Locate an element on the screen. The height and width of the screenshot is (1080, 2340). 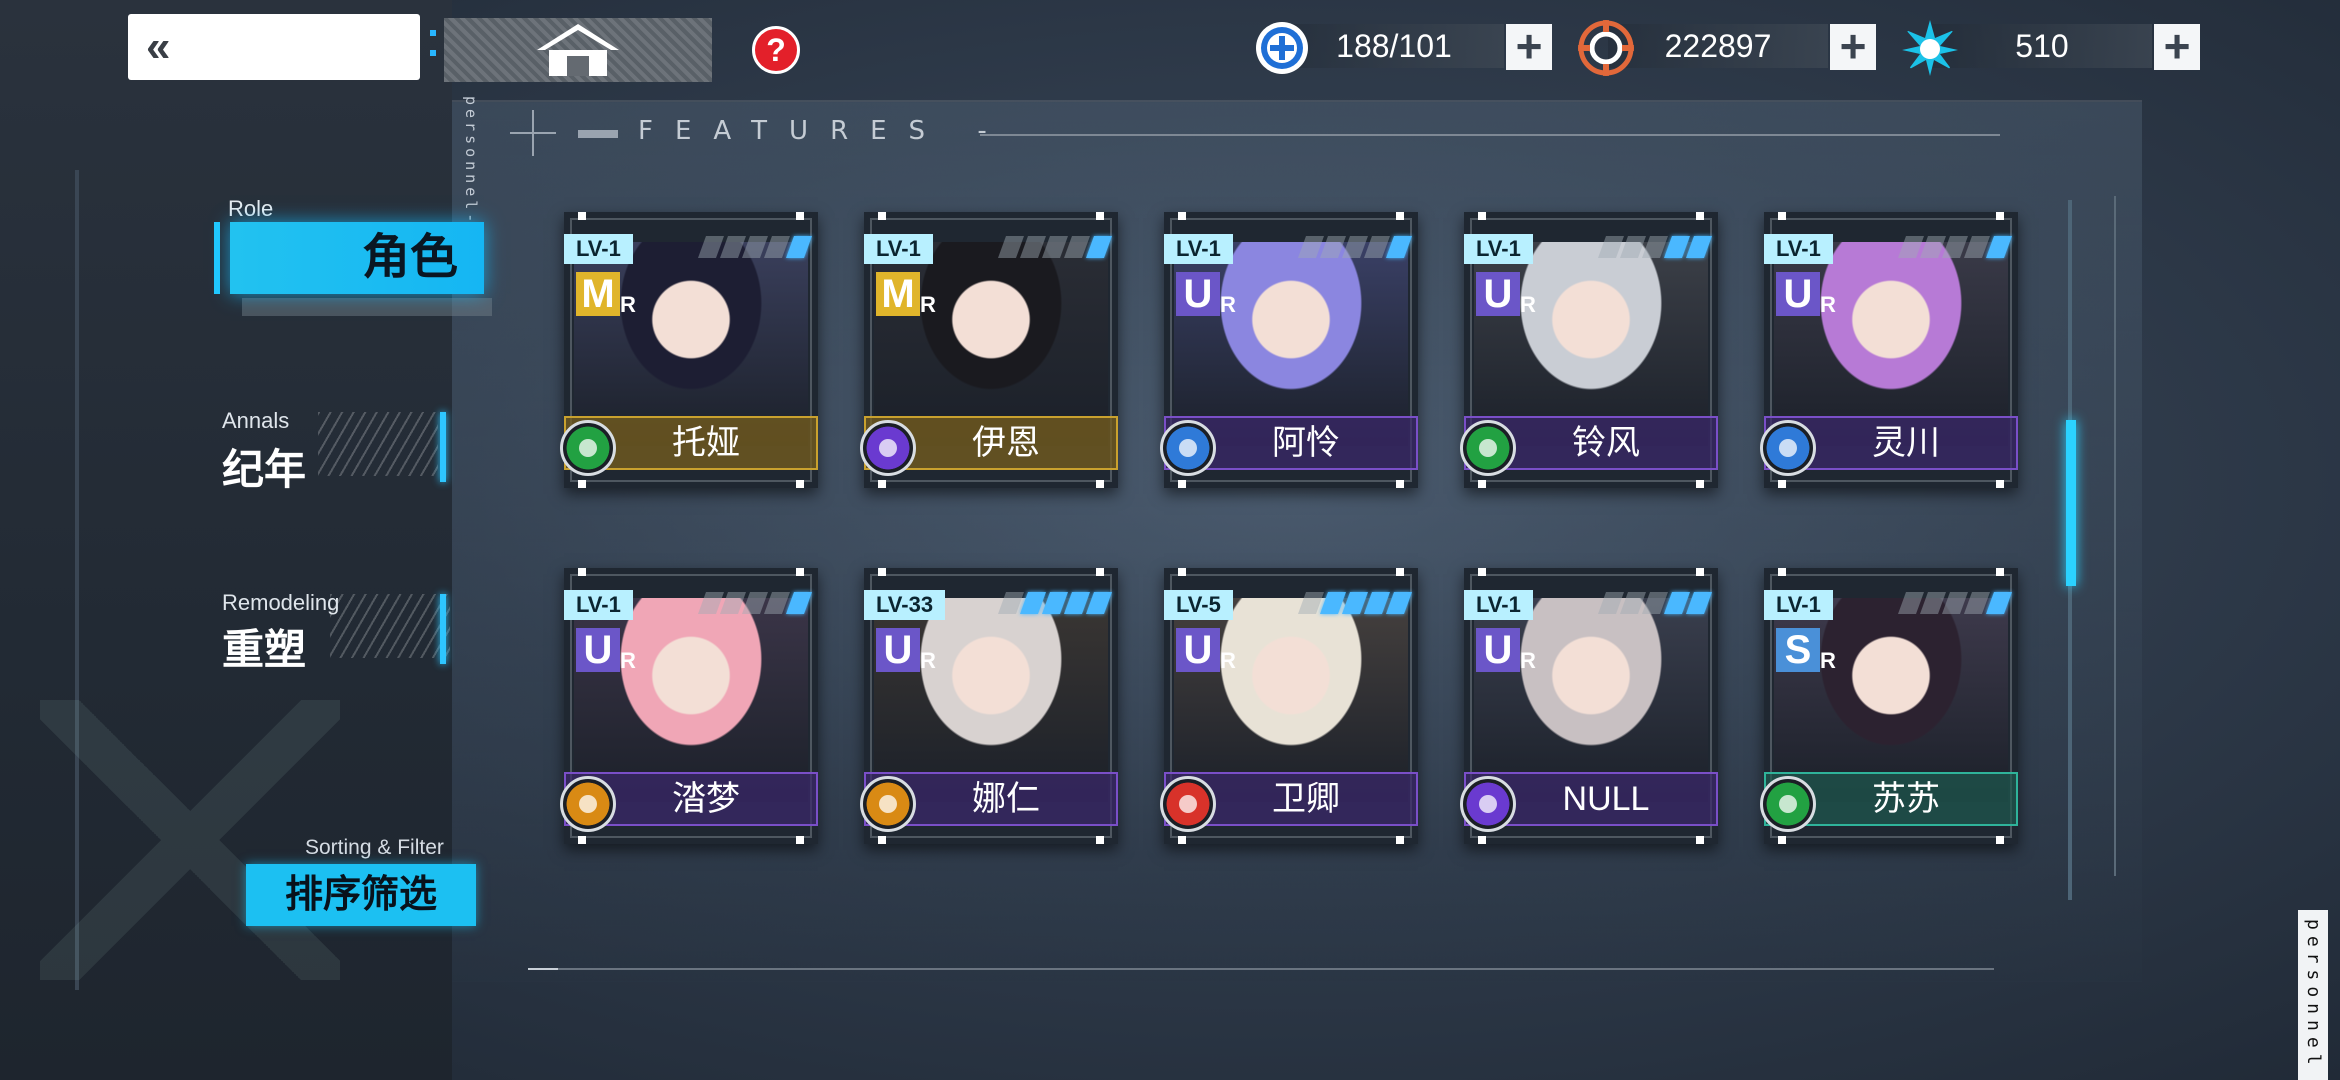
rarity-badge: S is located at coordinates (1798, 650).